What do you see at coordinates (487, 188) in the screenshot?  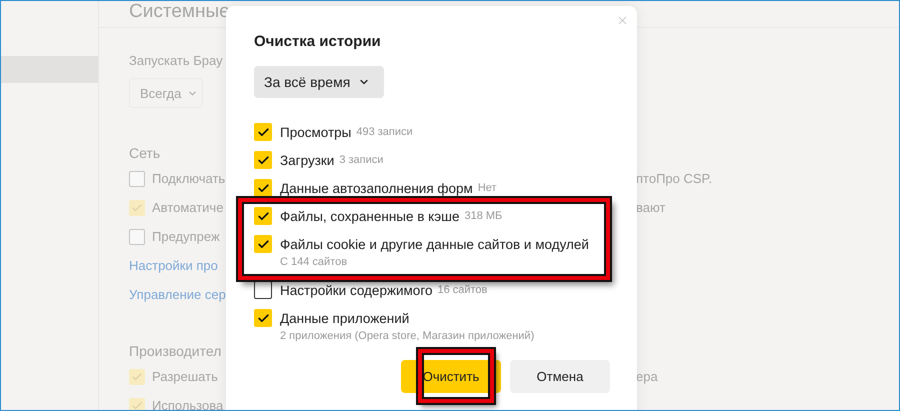 I see `option-count: Нет` at bounding box center [487, 188].